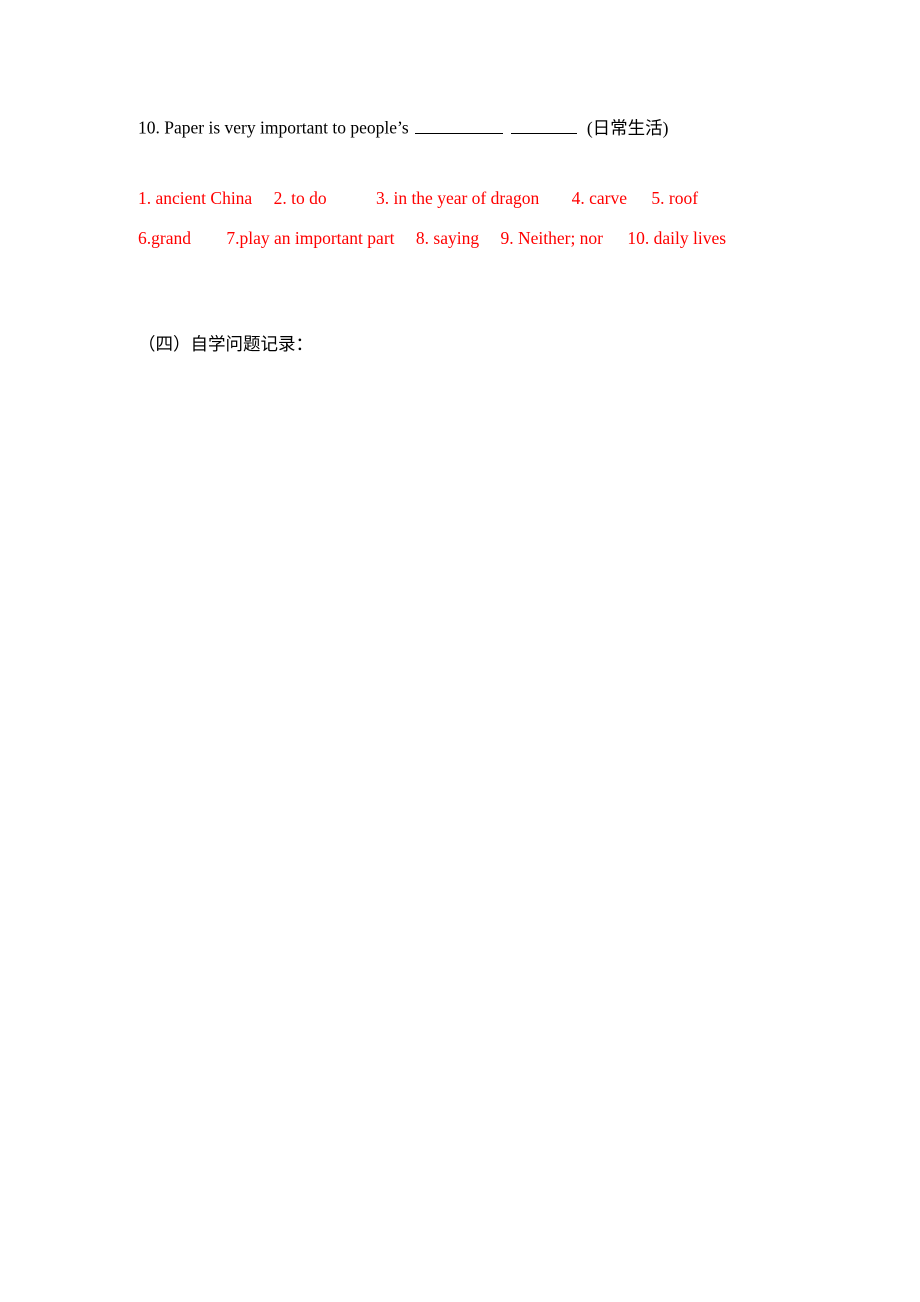 The height and width of the screenshot is (1302, 920). Describe the element at coordinates (552, 238) in the screenshot. I see `answer-item-9: 9. Neither; nor` at that location.